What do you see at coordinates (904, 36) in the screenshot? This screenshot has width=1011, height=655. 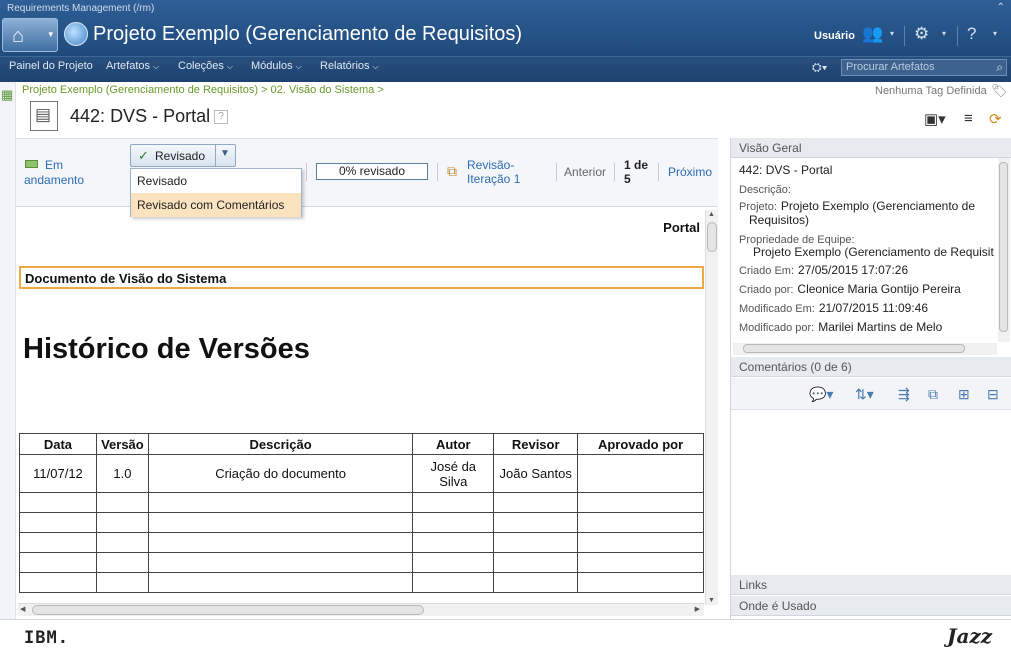 I see `header-divider` at bounding box center [904, 36].